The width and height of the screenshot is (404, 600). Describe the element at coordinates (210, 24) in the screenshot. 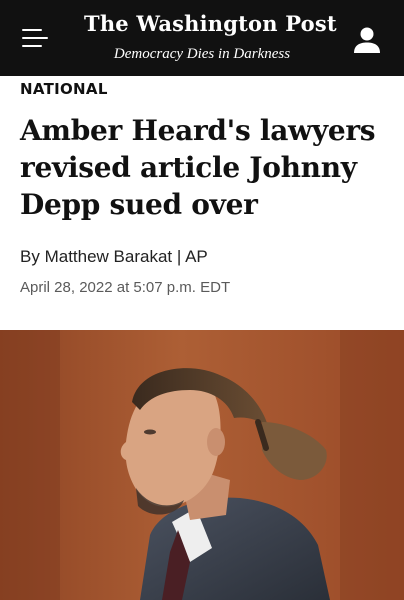

I see `site-logo: The Washington Post` at that location.